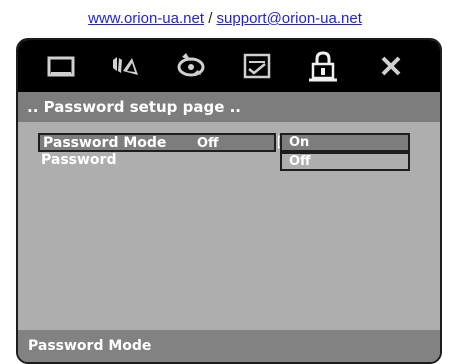 This screenshot has height=364, width=450. I want to click on option-on: On, so click(345, 142).